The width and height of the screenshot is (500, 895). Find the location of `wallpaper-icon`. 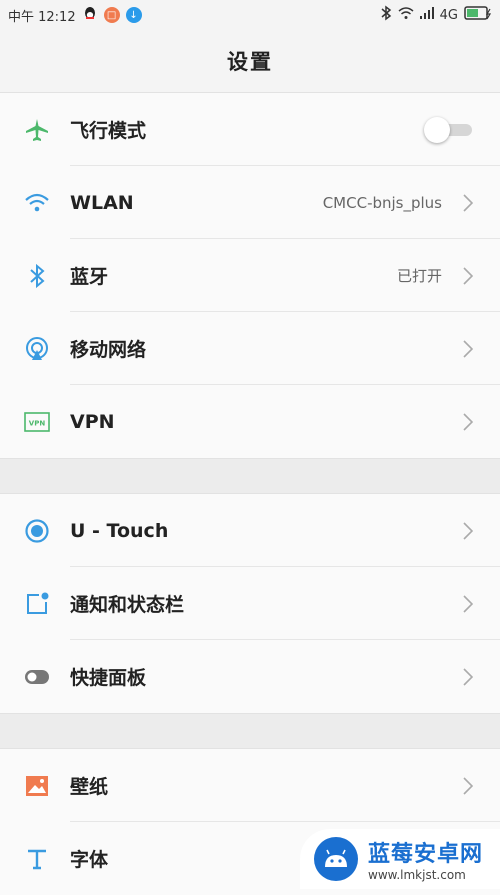

wallpaper-icon is located at coordinates (37, 786).